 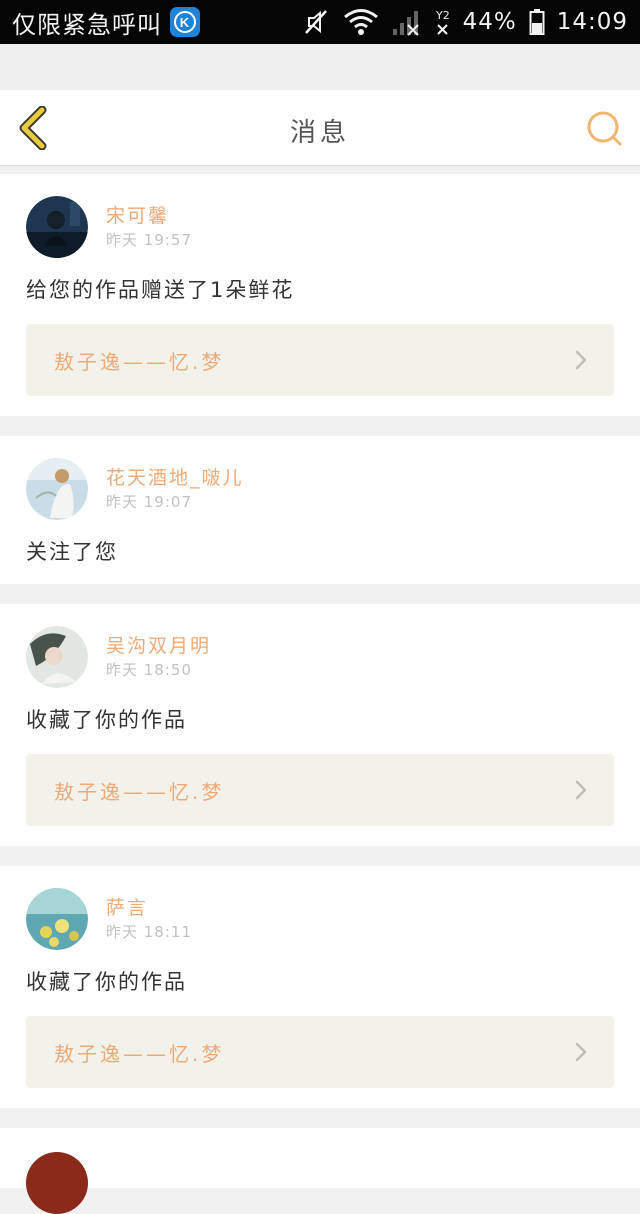 What do you see at coordinates (149, 670) in the screenshot?
I see `timestamp: 昨天 18:50` at bounding box center [149, 670].